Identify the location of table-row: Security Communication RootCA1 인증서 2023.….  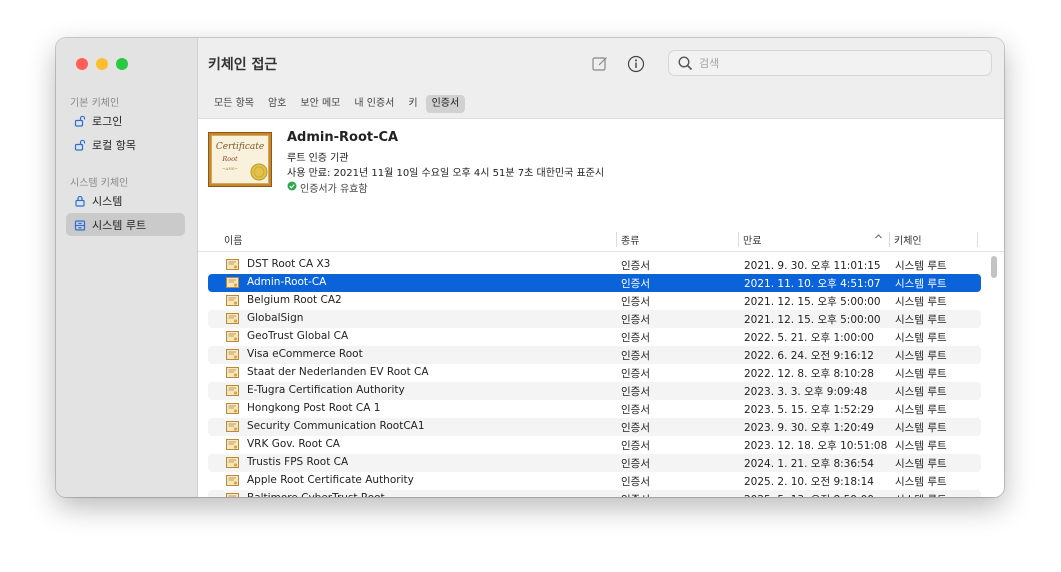
(594, 427).